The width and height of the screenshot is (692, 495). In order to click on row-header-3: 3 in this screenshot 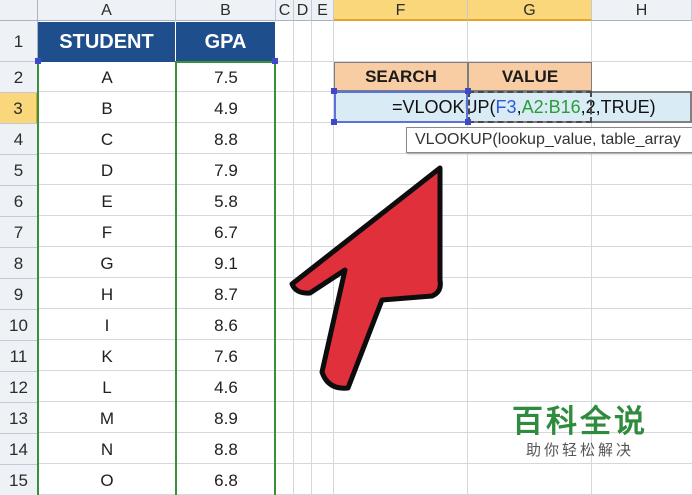, I will do `click(19, 108)`.